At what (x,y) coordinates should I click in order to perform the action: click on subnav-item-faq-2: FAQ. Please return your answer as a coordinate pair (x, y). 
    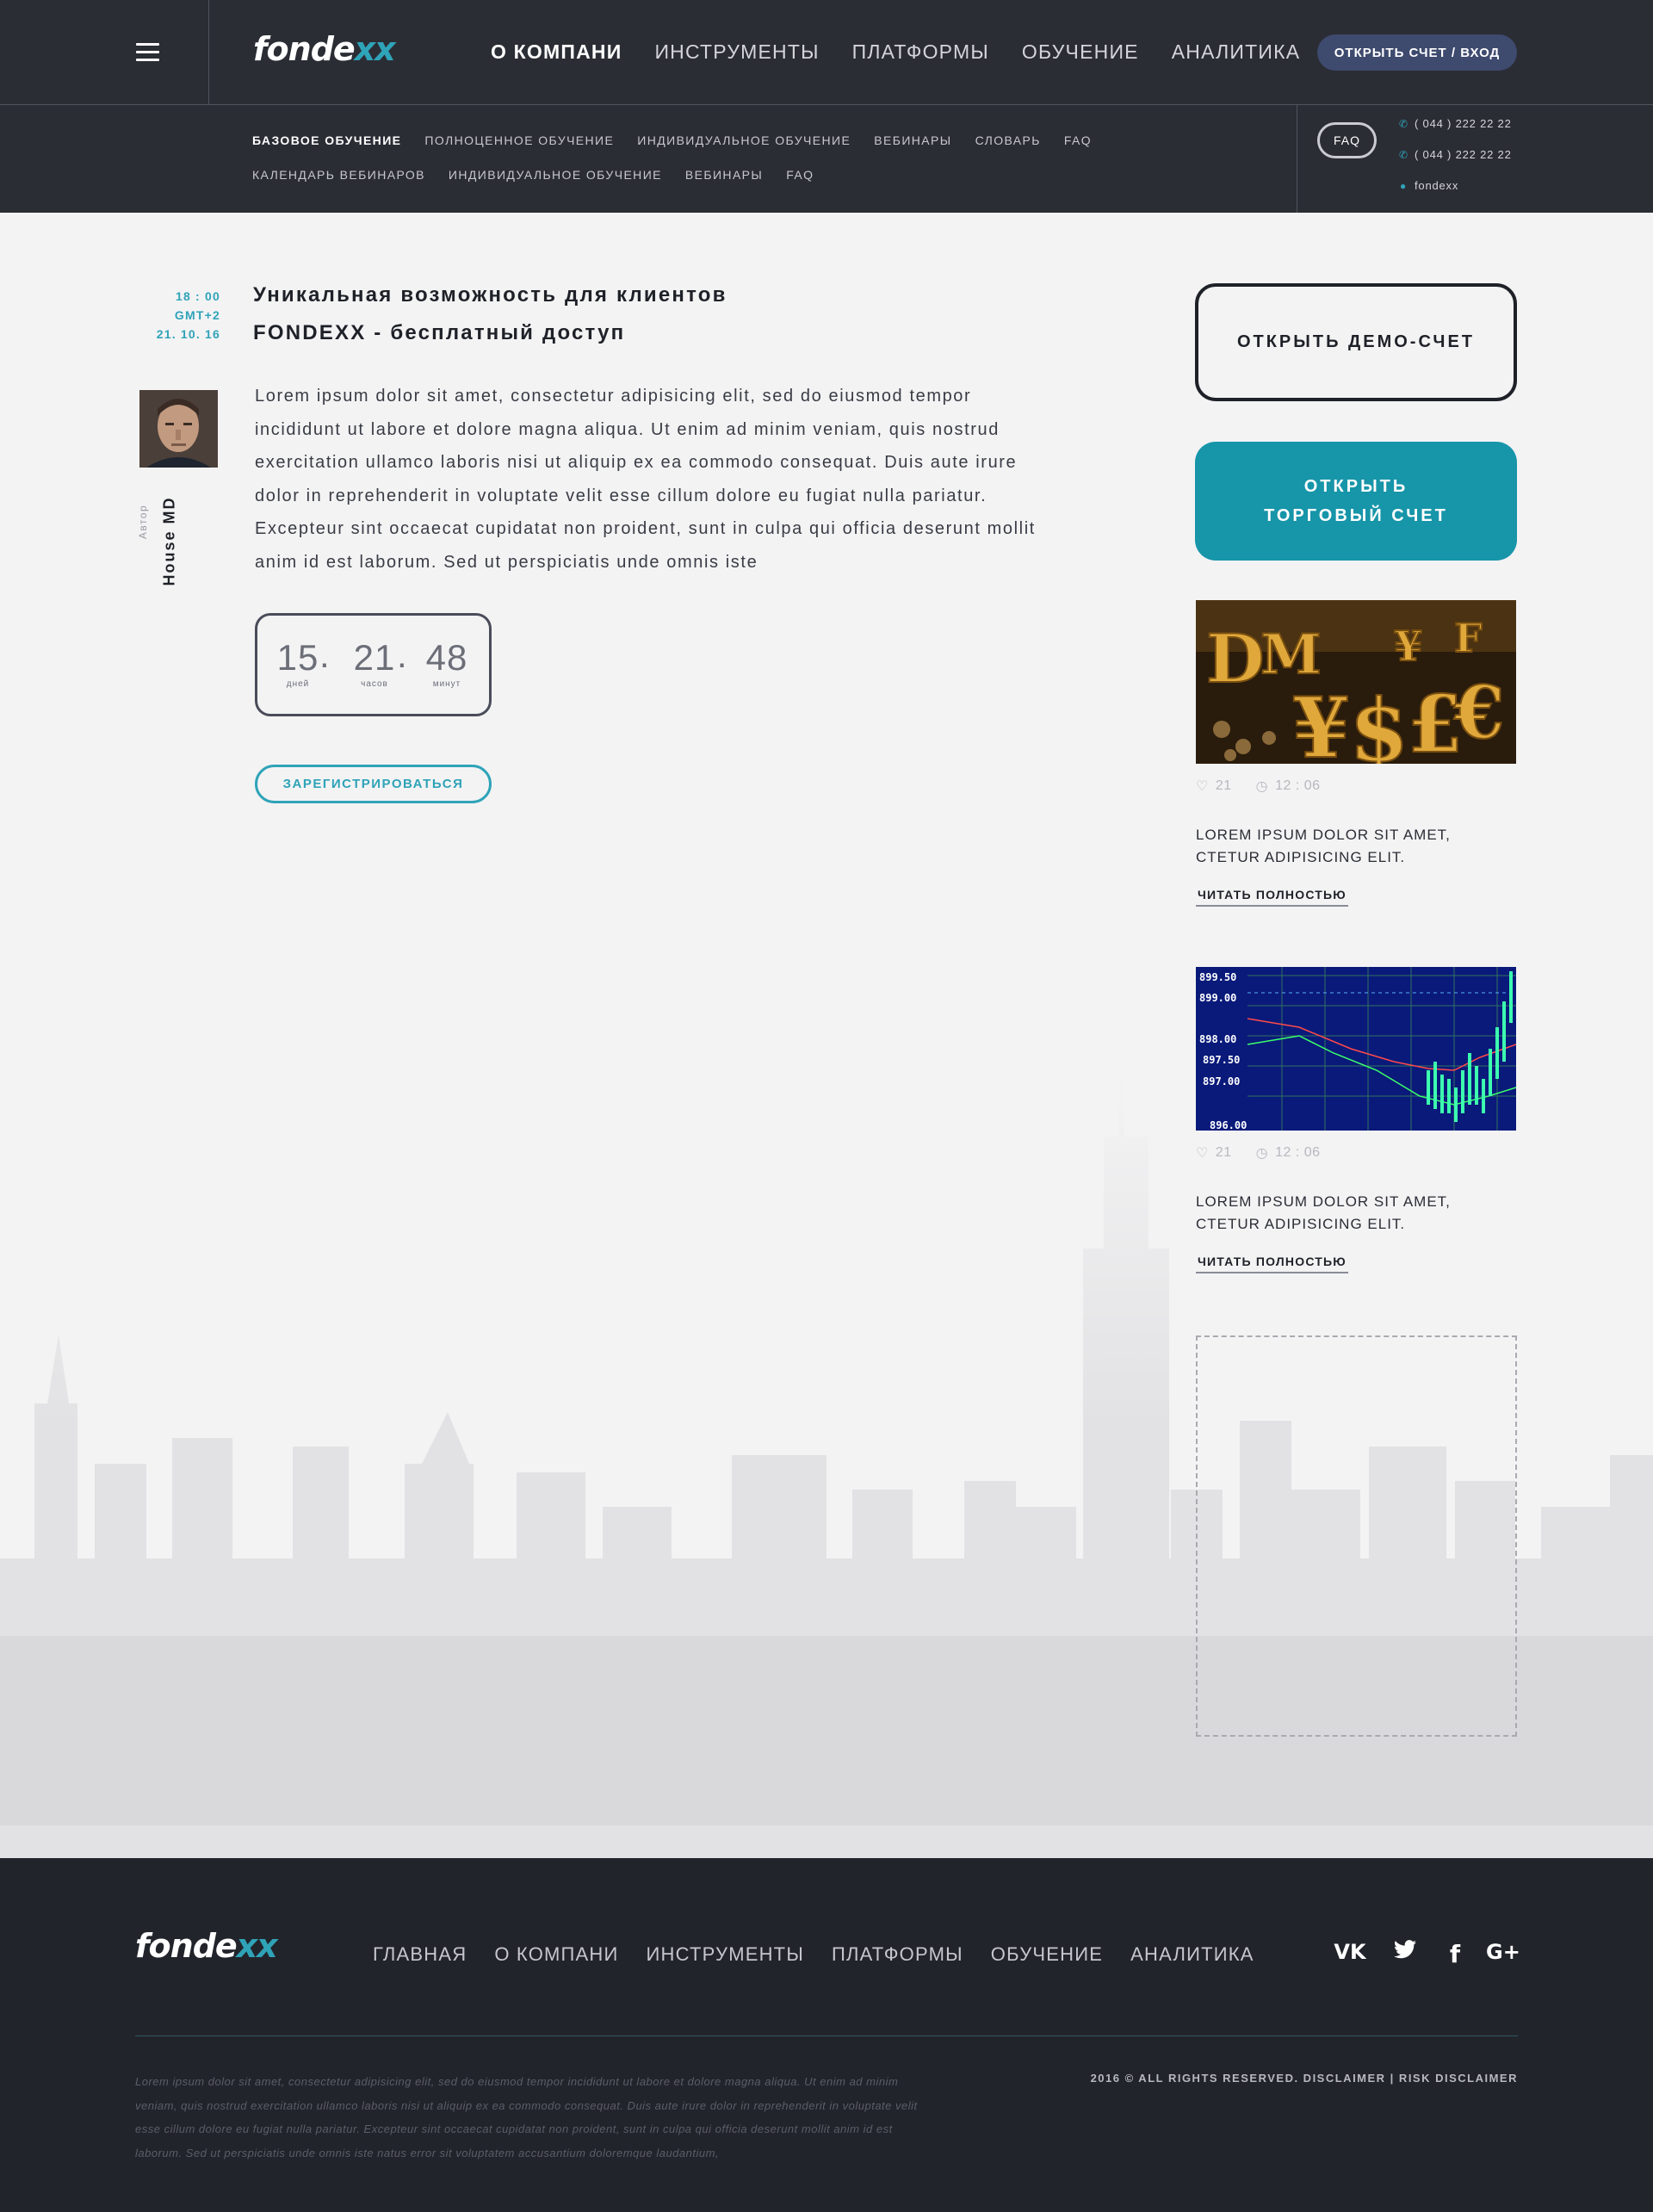
    Looking at the image, I should click on (800, 175).